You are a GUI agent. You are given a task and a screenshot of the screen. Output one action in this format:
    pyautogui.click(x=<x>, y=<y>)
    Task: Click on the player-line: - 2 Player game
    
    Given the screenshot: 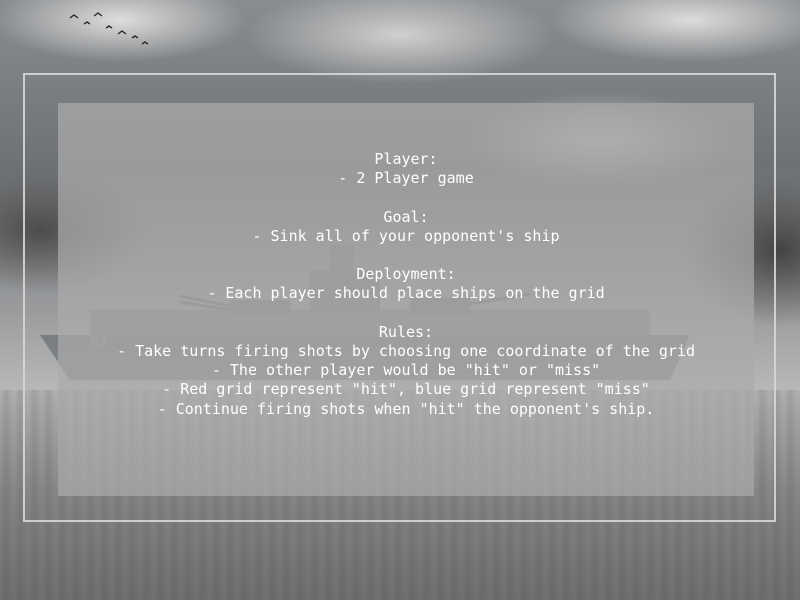 What is the action you would take?
    pyautogui.click(x=406, y=178)
    